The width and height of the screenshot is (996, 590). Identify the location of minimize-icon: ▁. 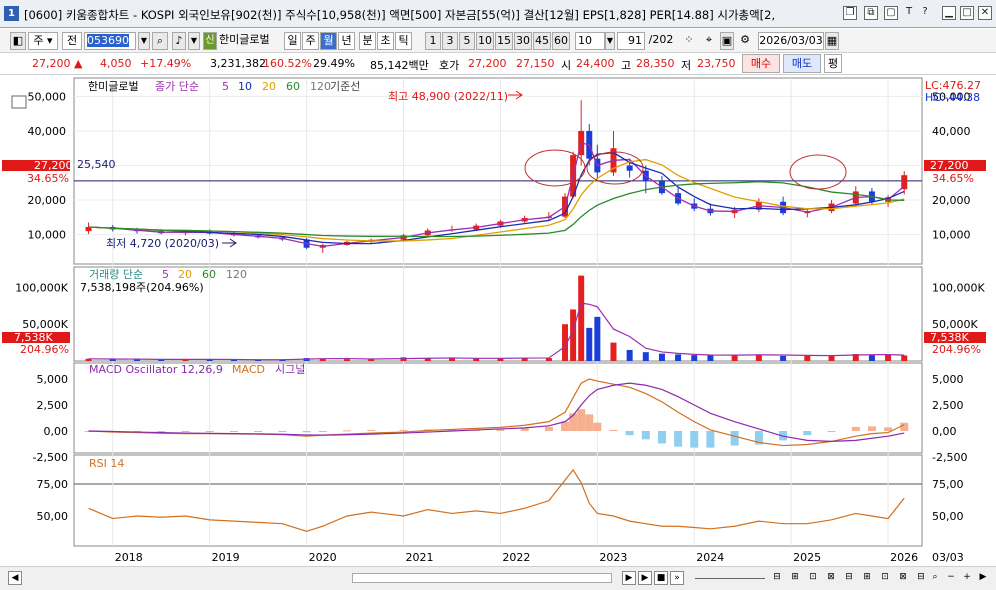
(949, 13).